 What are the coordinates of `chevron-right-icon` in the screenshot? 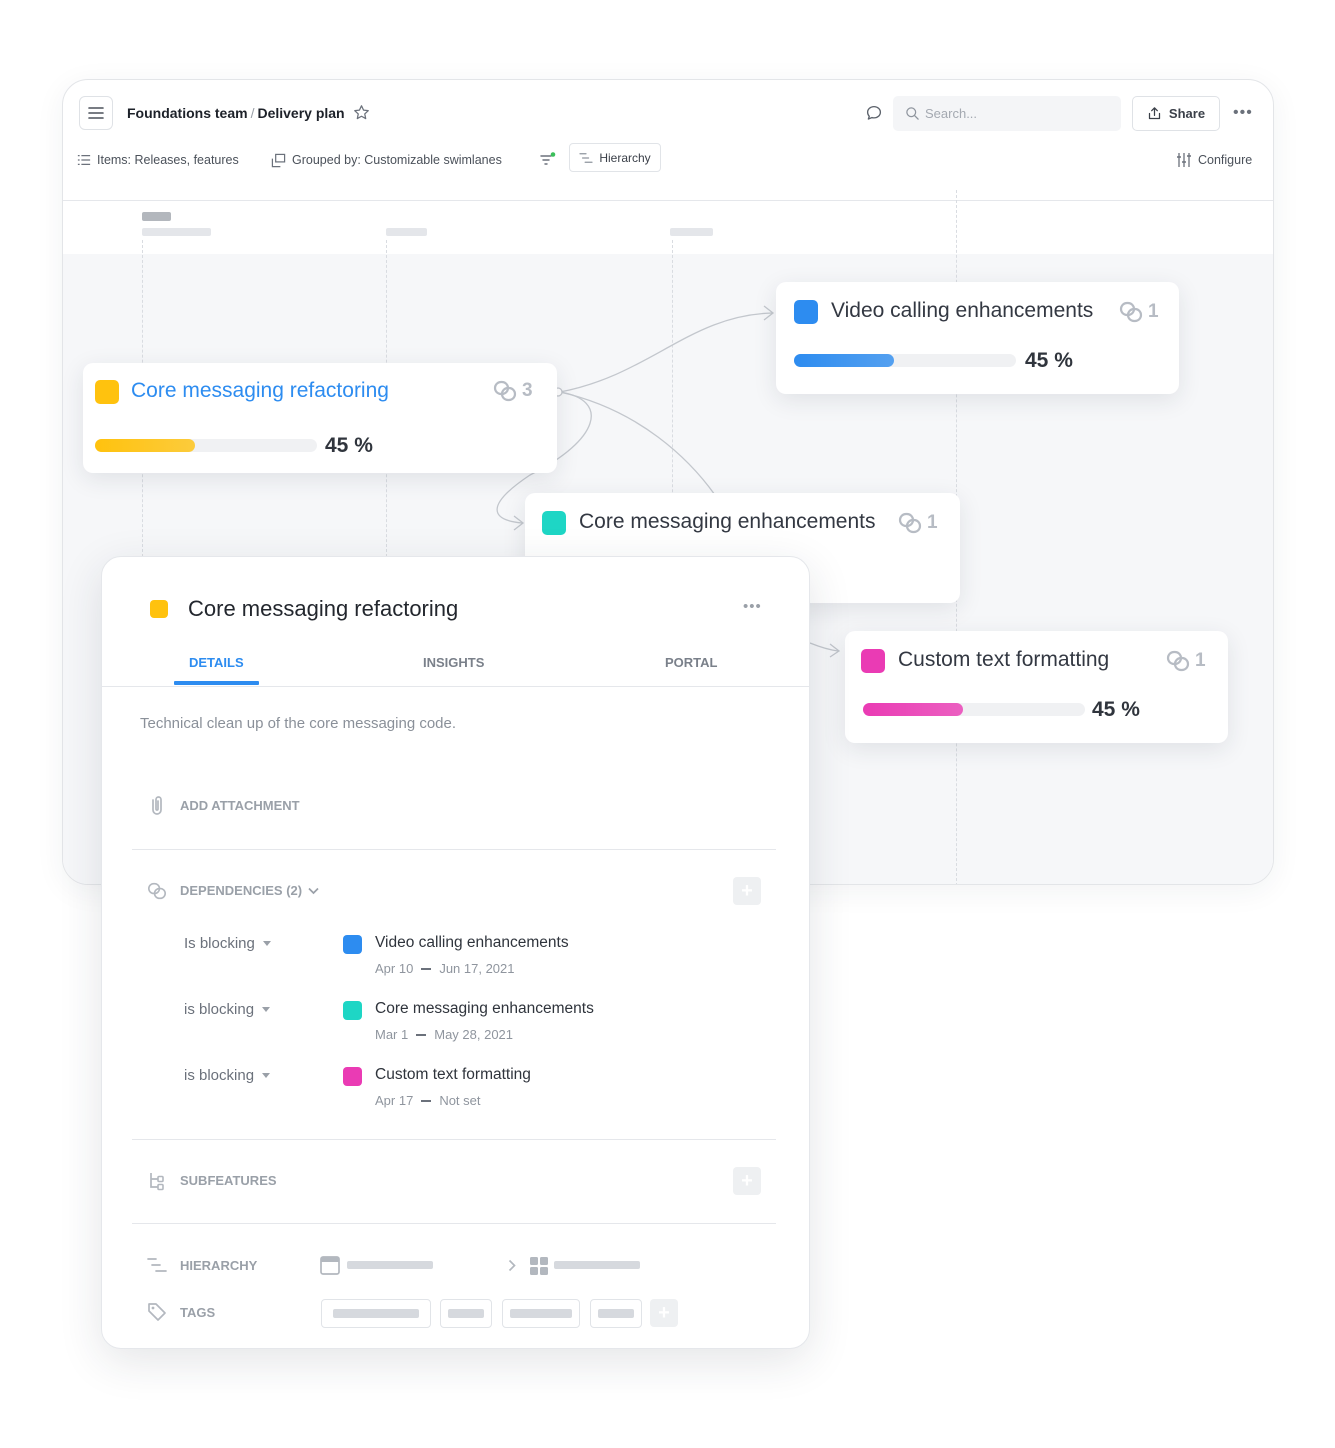 It's located at (512, 1265).